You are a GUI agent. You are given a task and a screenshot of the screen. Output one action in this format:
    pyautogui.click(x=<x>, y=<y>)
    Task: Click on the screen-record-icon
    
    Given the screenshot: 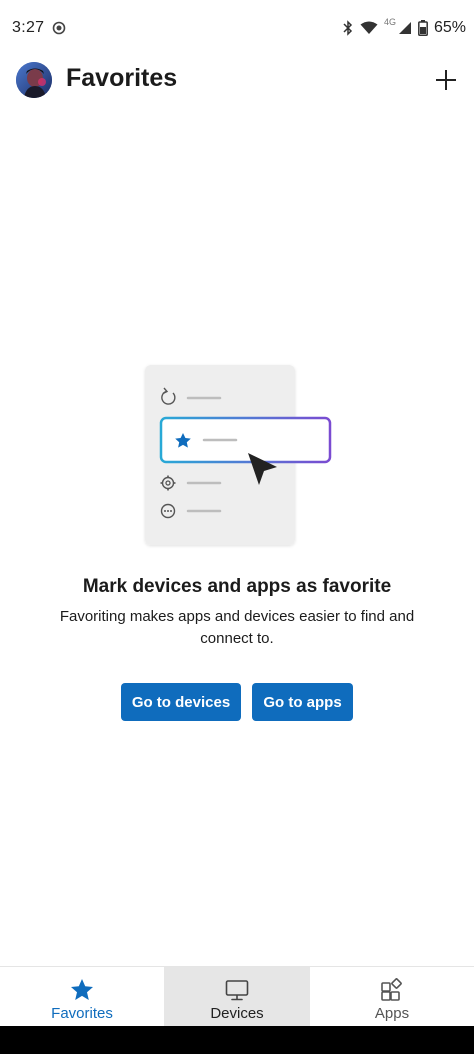 What is the action you would take?
    pyautogui.click(x=59, y=28)
    